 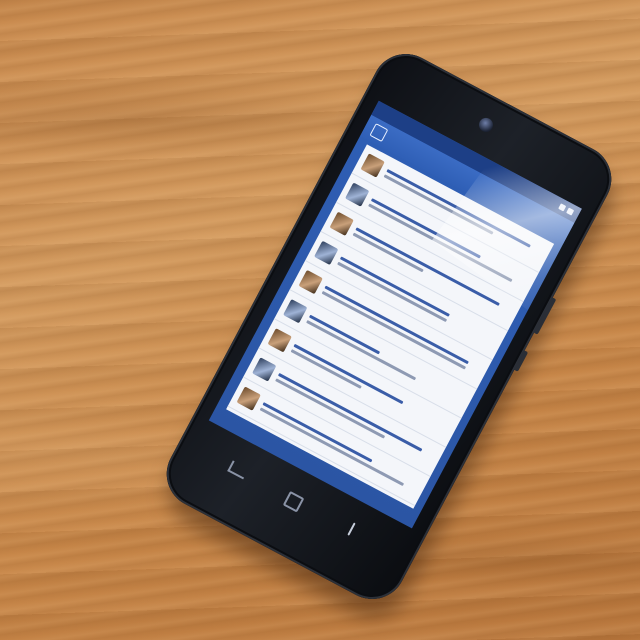 What do you see at coordinates (351, 529) in the screenshot?
I see `menu-key-icon` at bounding box center [351, 529].